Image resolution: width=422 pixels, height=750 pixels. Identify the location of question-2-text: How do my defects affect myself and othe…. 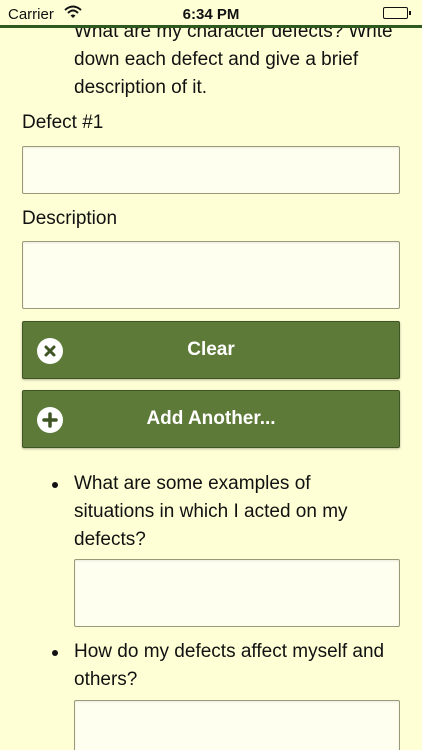
(229, 665).